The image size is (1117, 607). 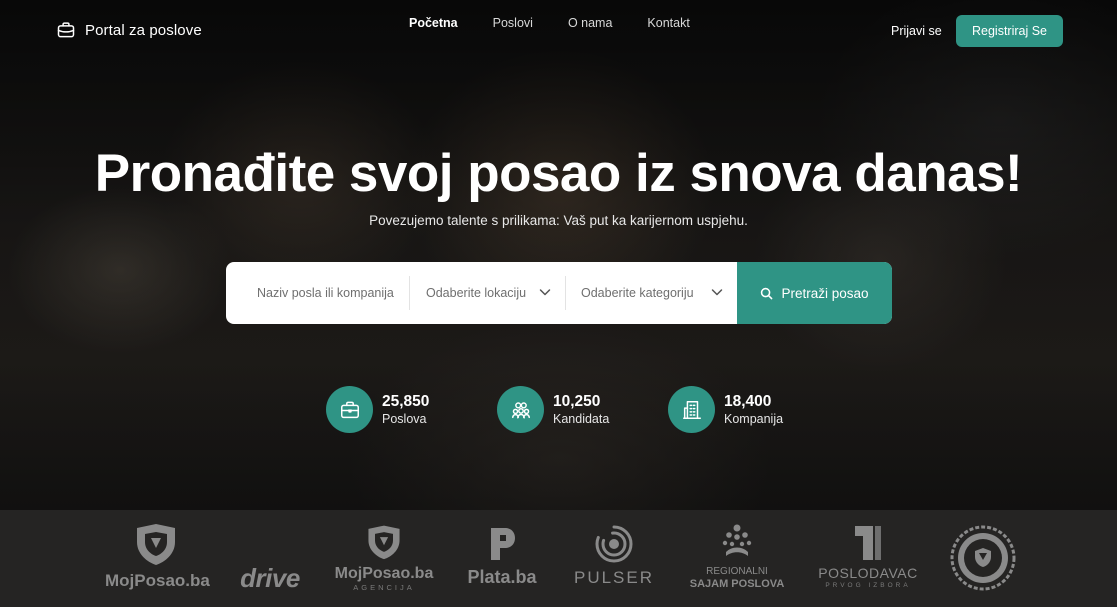 I want to click on brand-logo: Portal za poslove, so click(x=129, y=30).